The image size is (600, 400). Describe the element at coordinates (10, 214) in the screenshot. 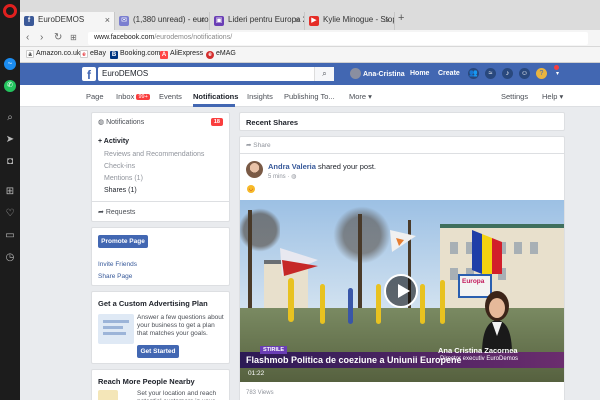

I see `heart-icon: ♡` at that location.